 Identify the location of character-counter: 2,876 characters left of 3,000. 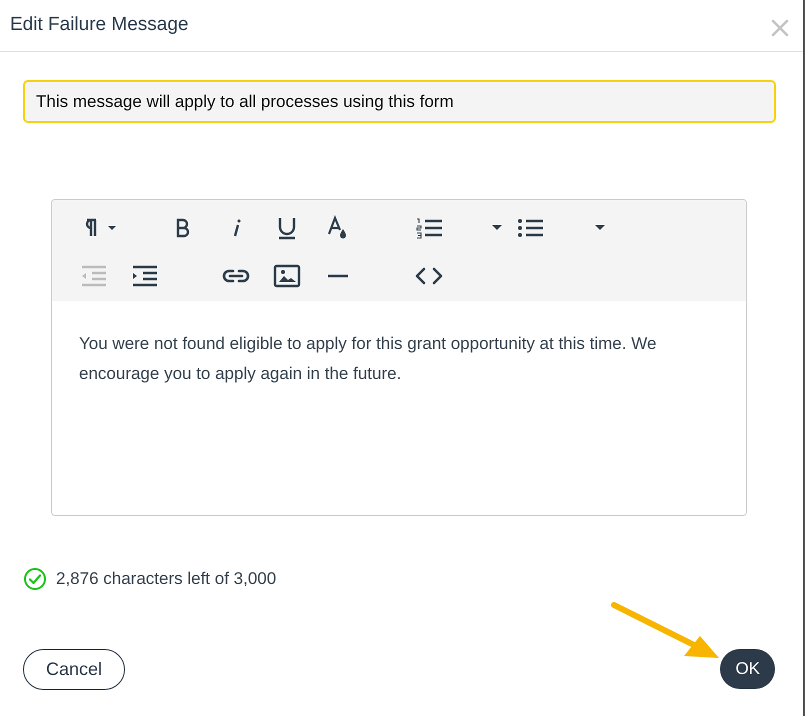
(166, 579).